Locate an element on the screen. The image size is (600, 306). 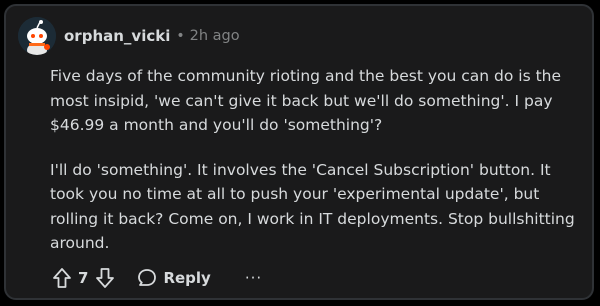
downvote-button is located at coordinates (105, 278).